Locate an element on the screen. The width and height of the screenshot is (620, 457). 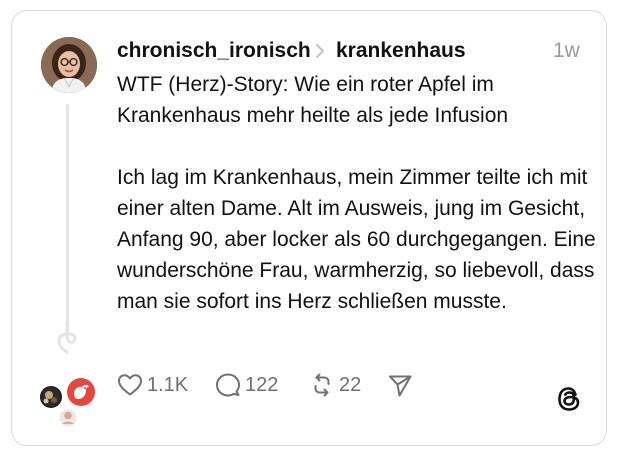
replier-avatars is located at coordinates (69, 403).